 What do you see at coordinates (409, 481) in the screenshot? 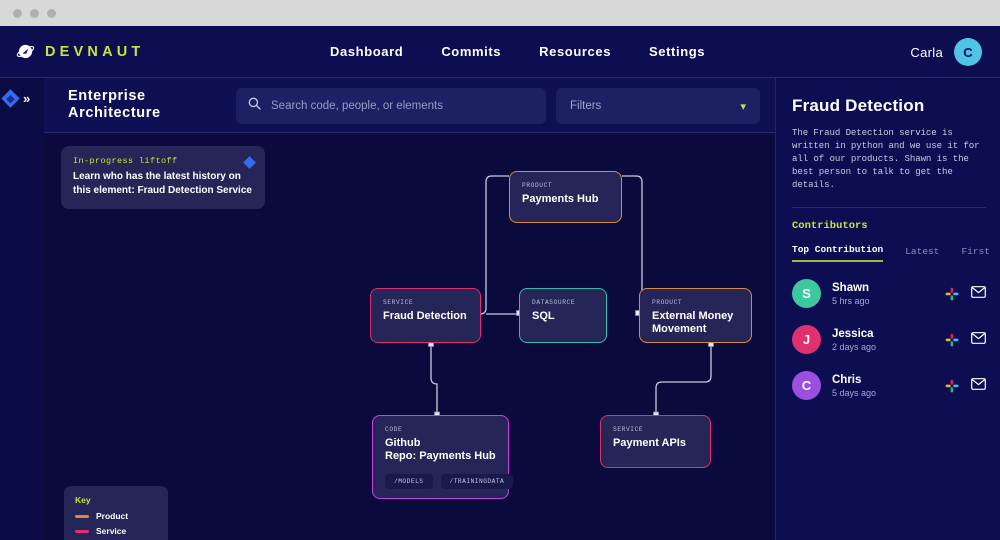
I see `tag-models: /MODELS` at bounding box center [409, 481].